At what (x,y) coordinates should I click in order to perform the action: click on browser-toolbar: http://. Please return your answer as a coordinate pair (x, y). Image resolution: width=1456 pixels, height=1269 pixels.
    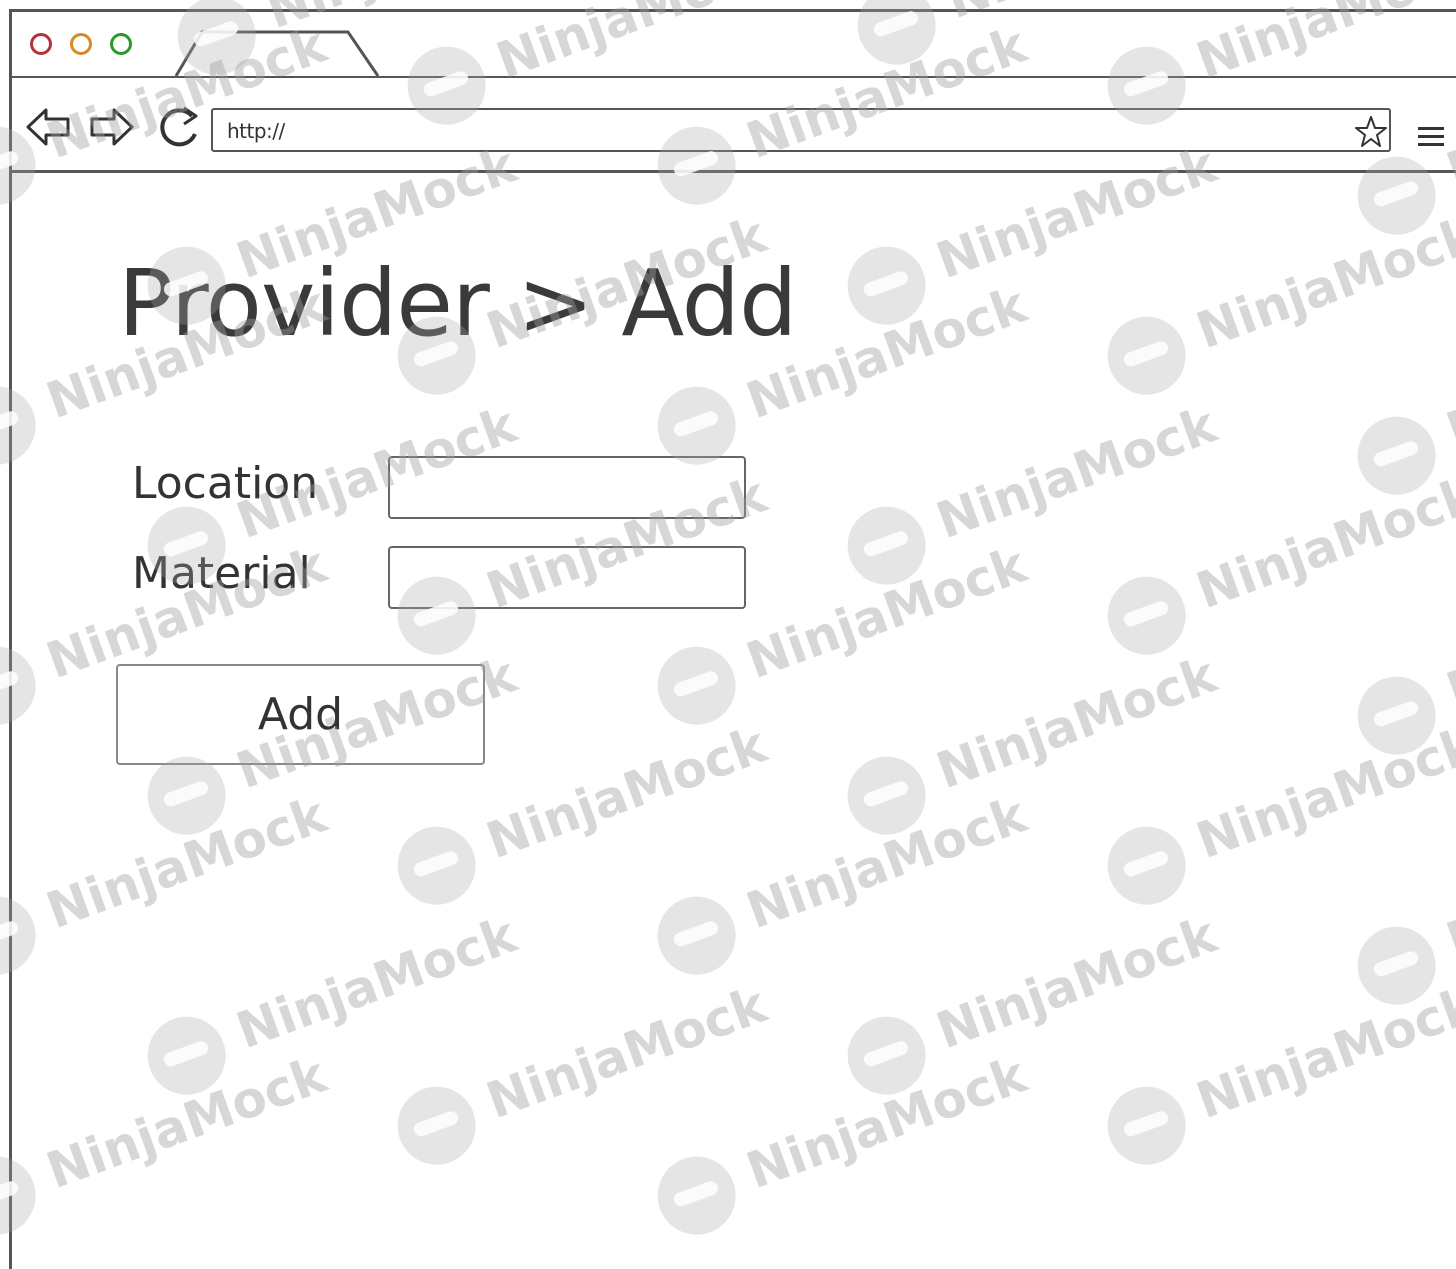
    Looking at the image, I should click on (734, 125).